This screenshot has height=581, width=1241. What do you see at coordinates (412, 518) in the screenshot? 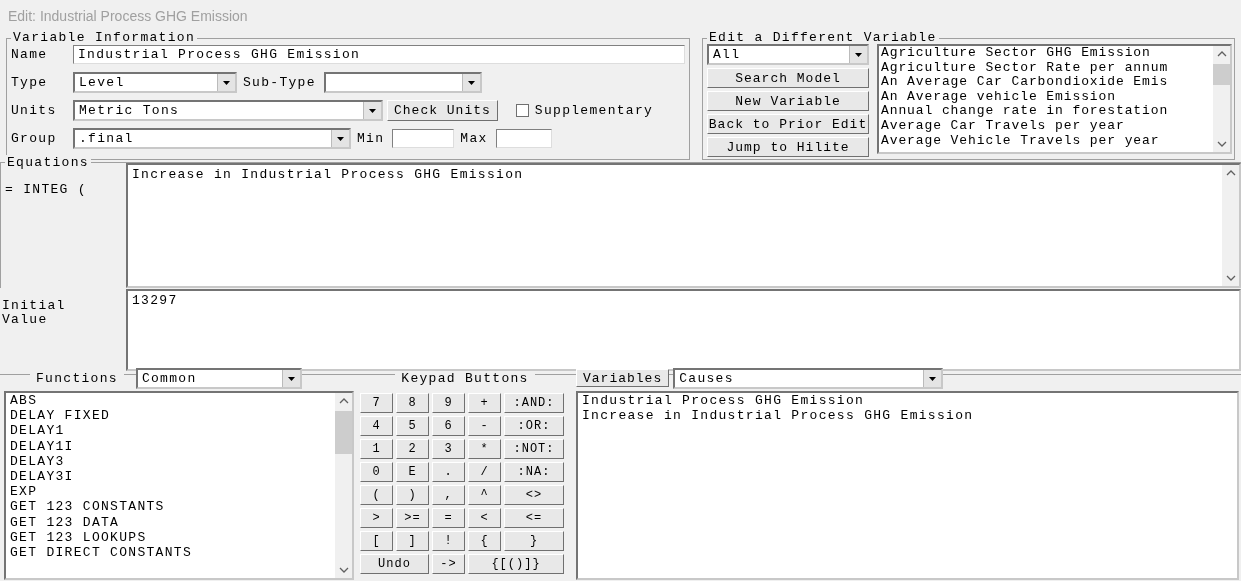
I see `keypad-button: >=` at bounding box center [412, 518].